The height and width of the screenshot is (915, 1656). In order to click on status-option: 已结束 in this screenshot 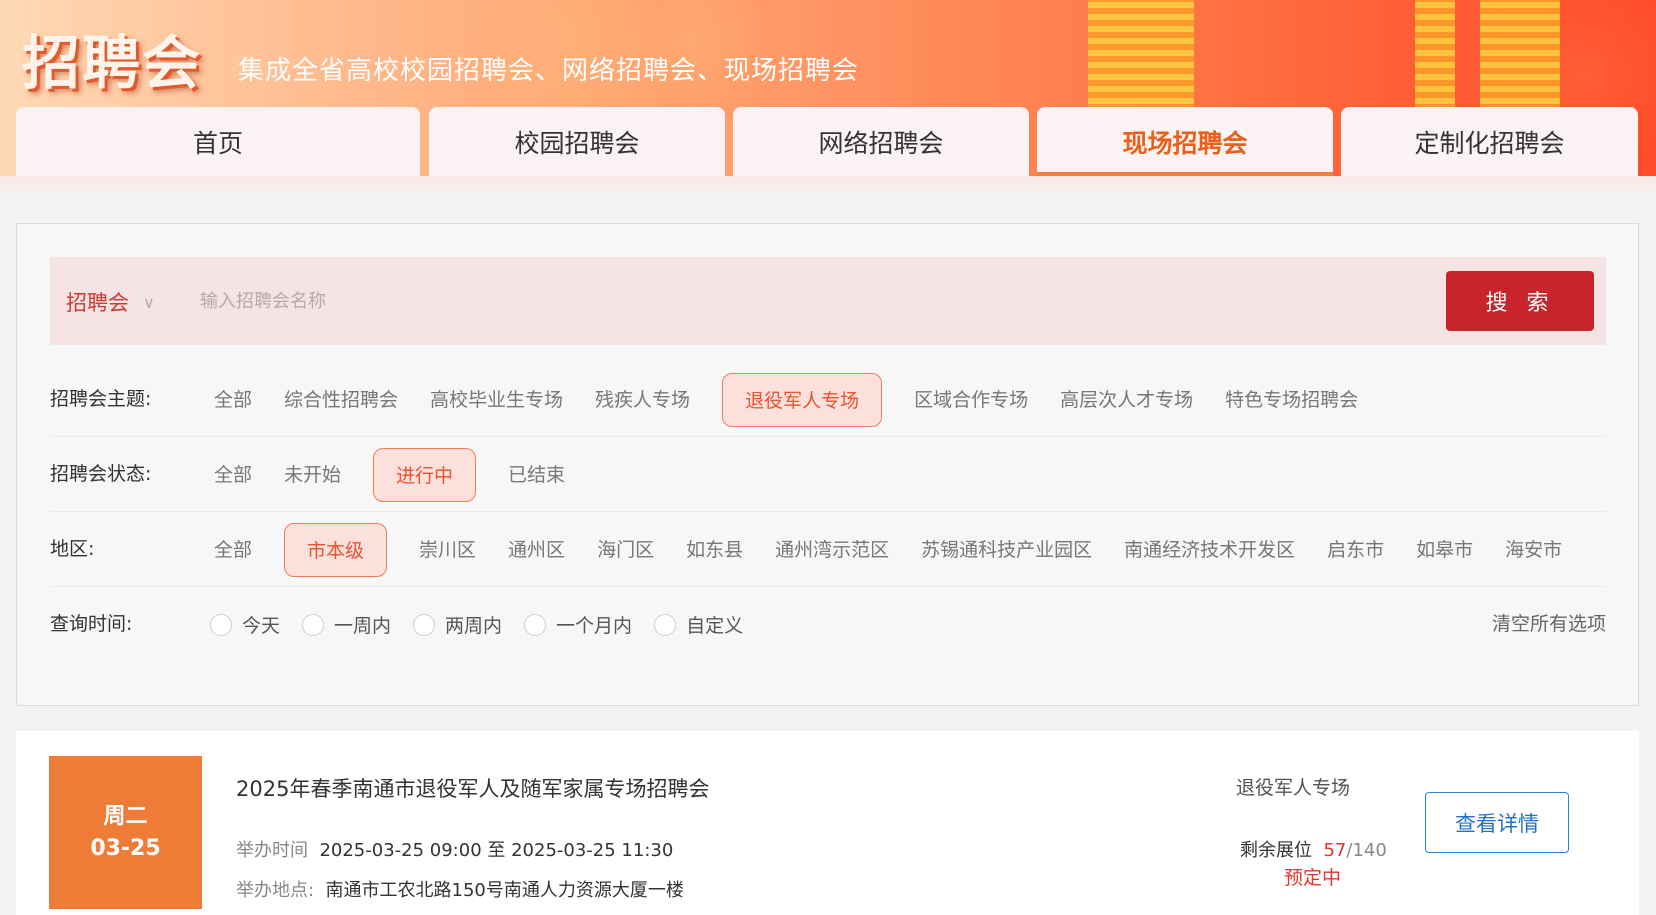, I will do `click(536, 475)`.